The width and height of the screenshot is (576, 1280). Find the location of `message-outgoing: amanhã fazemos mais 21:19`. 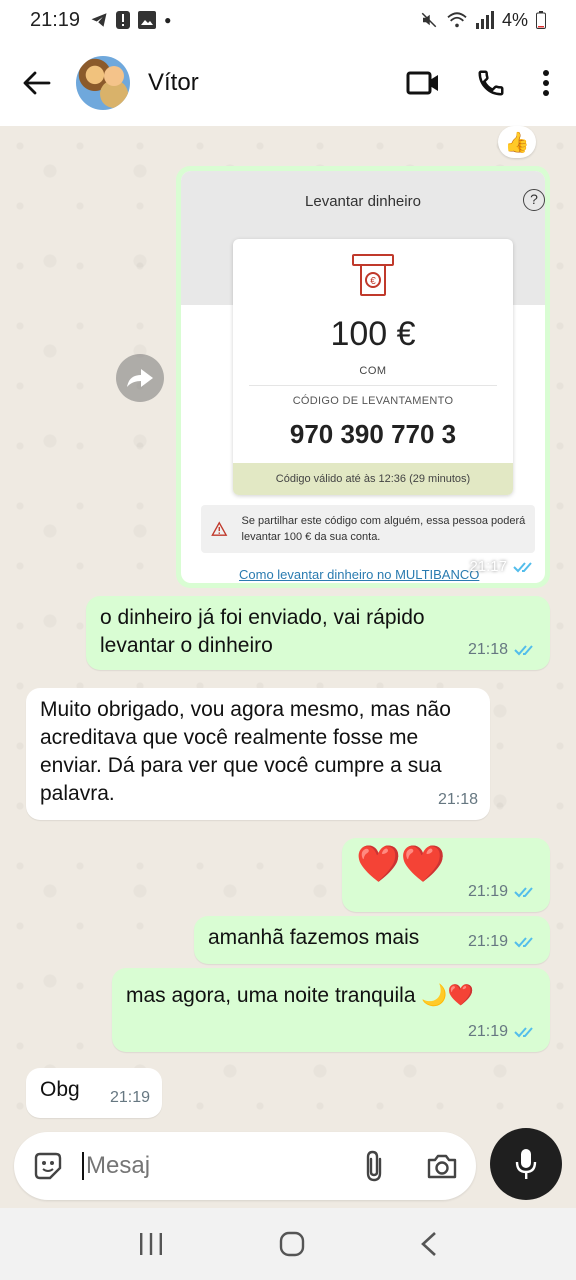

message-outgoing: amanhã fazemos mais 21:19 is located at coordinates (372, 940).